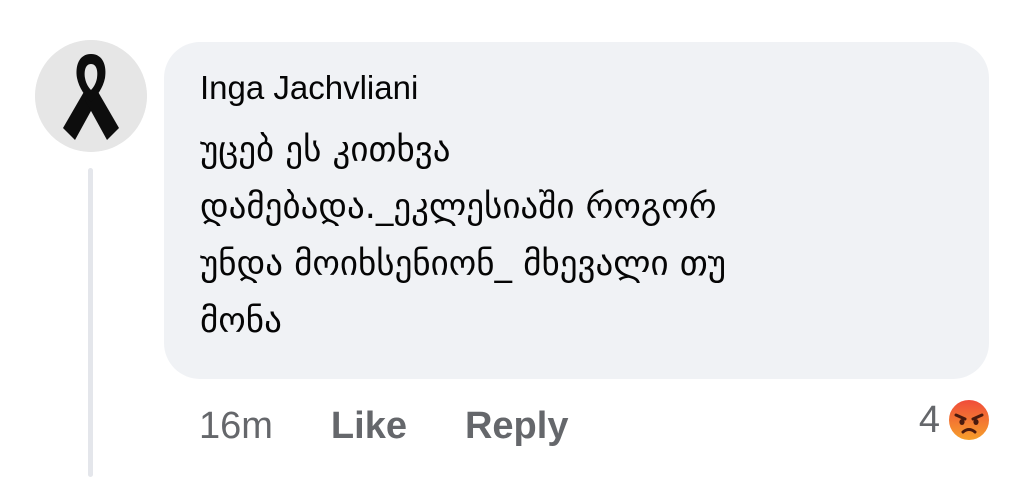 Image resolution: width=1024 pixels, height=477 pixels. I want to click on comment-timestamp: 16m, so click(236, 426).